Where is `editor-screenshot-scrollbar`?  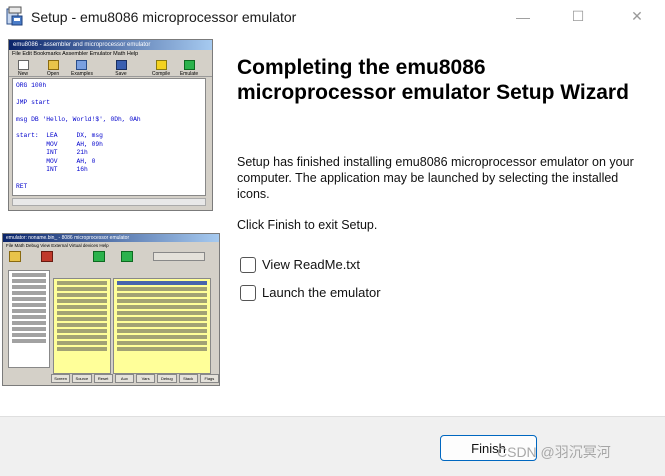
editor-screenshot-scrollbar is located at coordinates (109, 202).